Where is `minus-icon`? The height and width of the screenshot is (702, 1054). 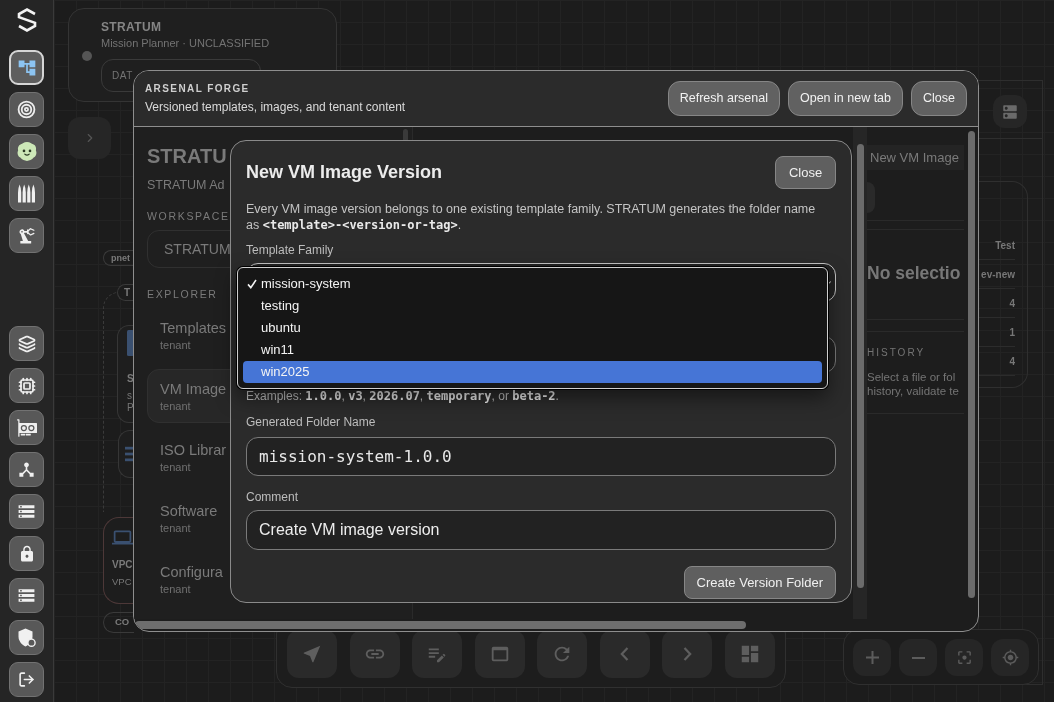 minus-icon is located at coordinates (918, 657).